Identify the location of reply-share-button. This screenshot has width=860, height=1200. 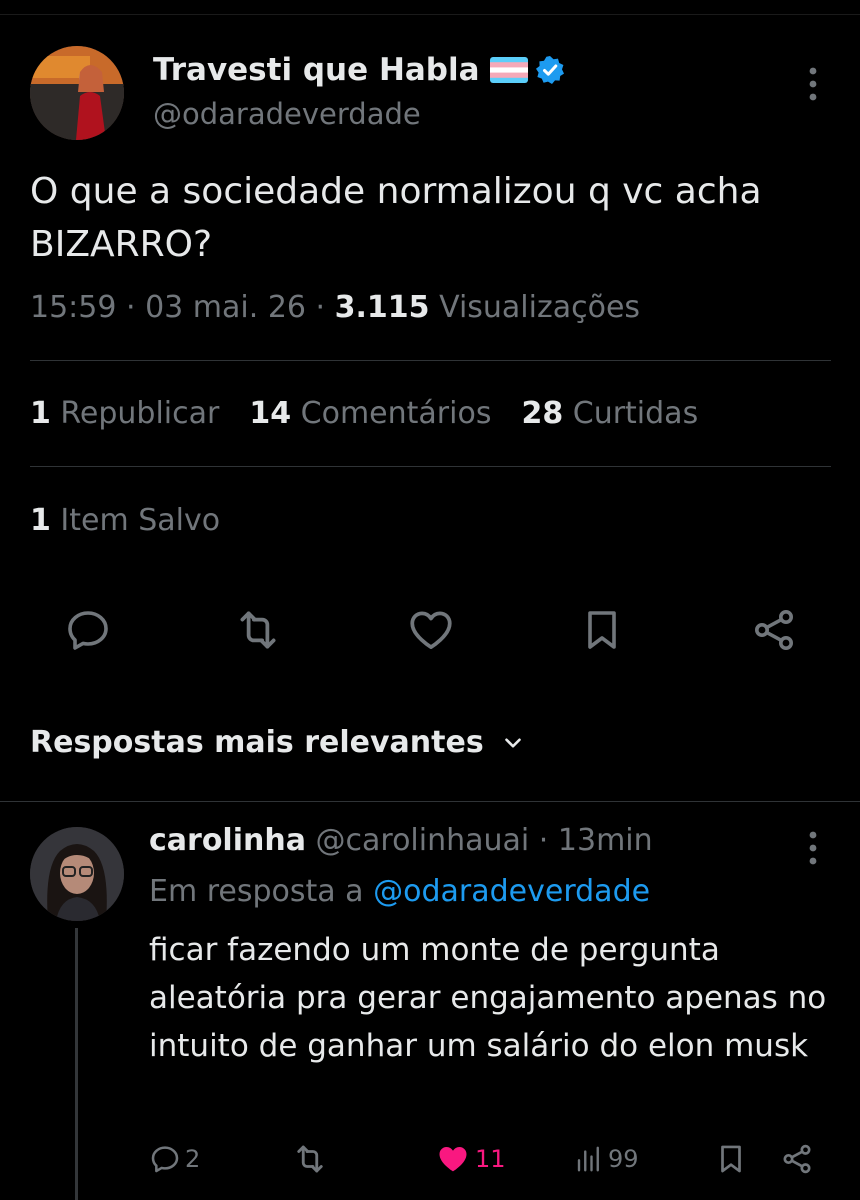
(797, 1159).